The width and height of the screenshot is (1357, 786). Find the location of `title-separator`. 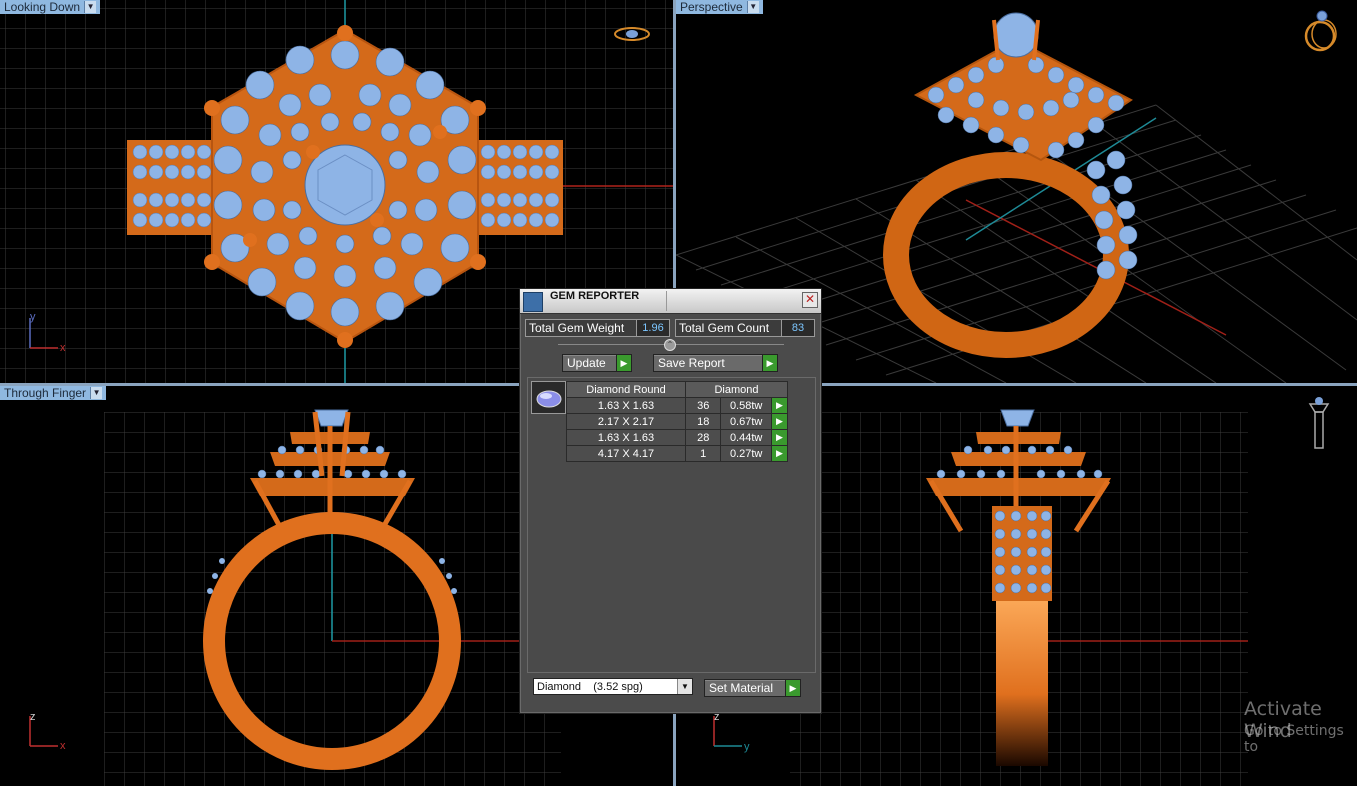

title-separator is located at coordinates (666, 301).